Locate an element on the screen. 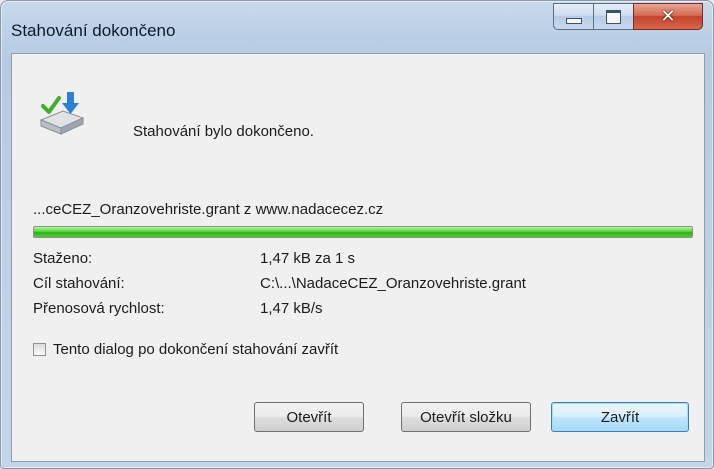 The width and height of the screenshot is (714, 469). close-on-complete-checkbox is located at coordinates (39, 349).